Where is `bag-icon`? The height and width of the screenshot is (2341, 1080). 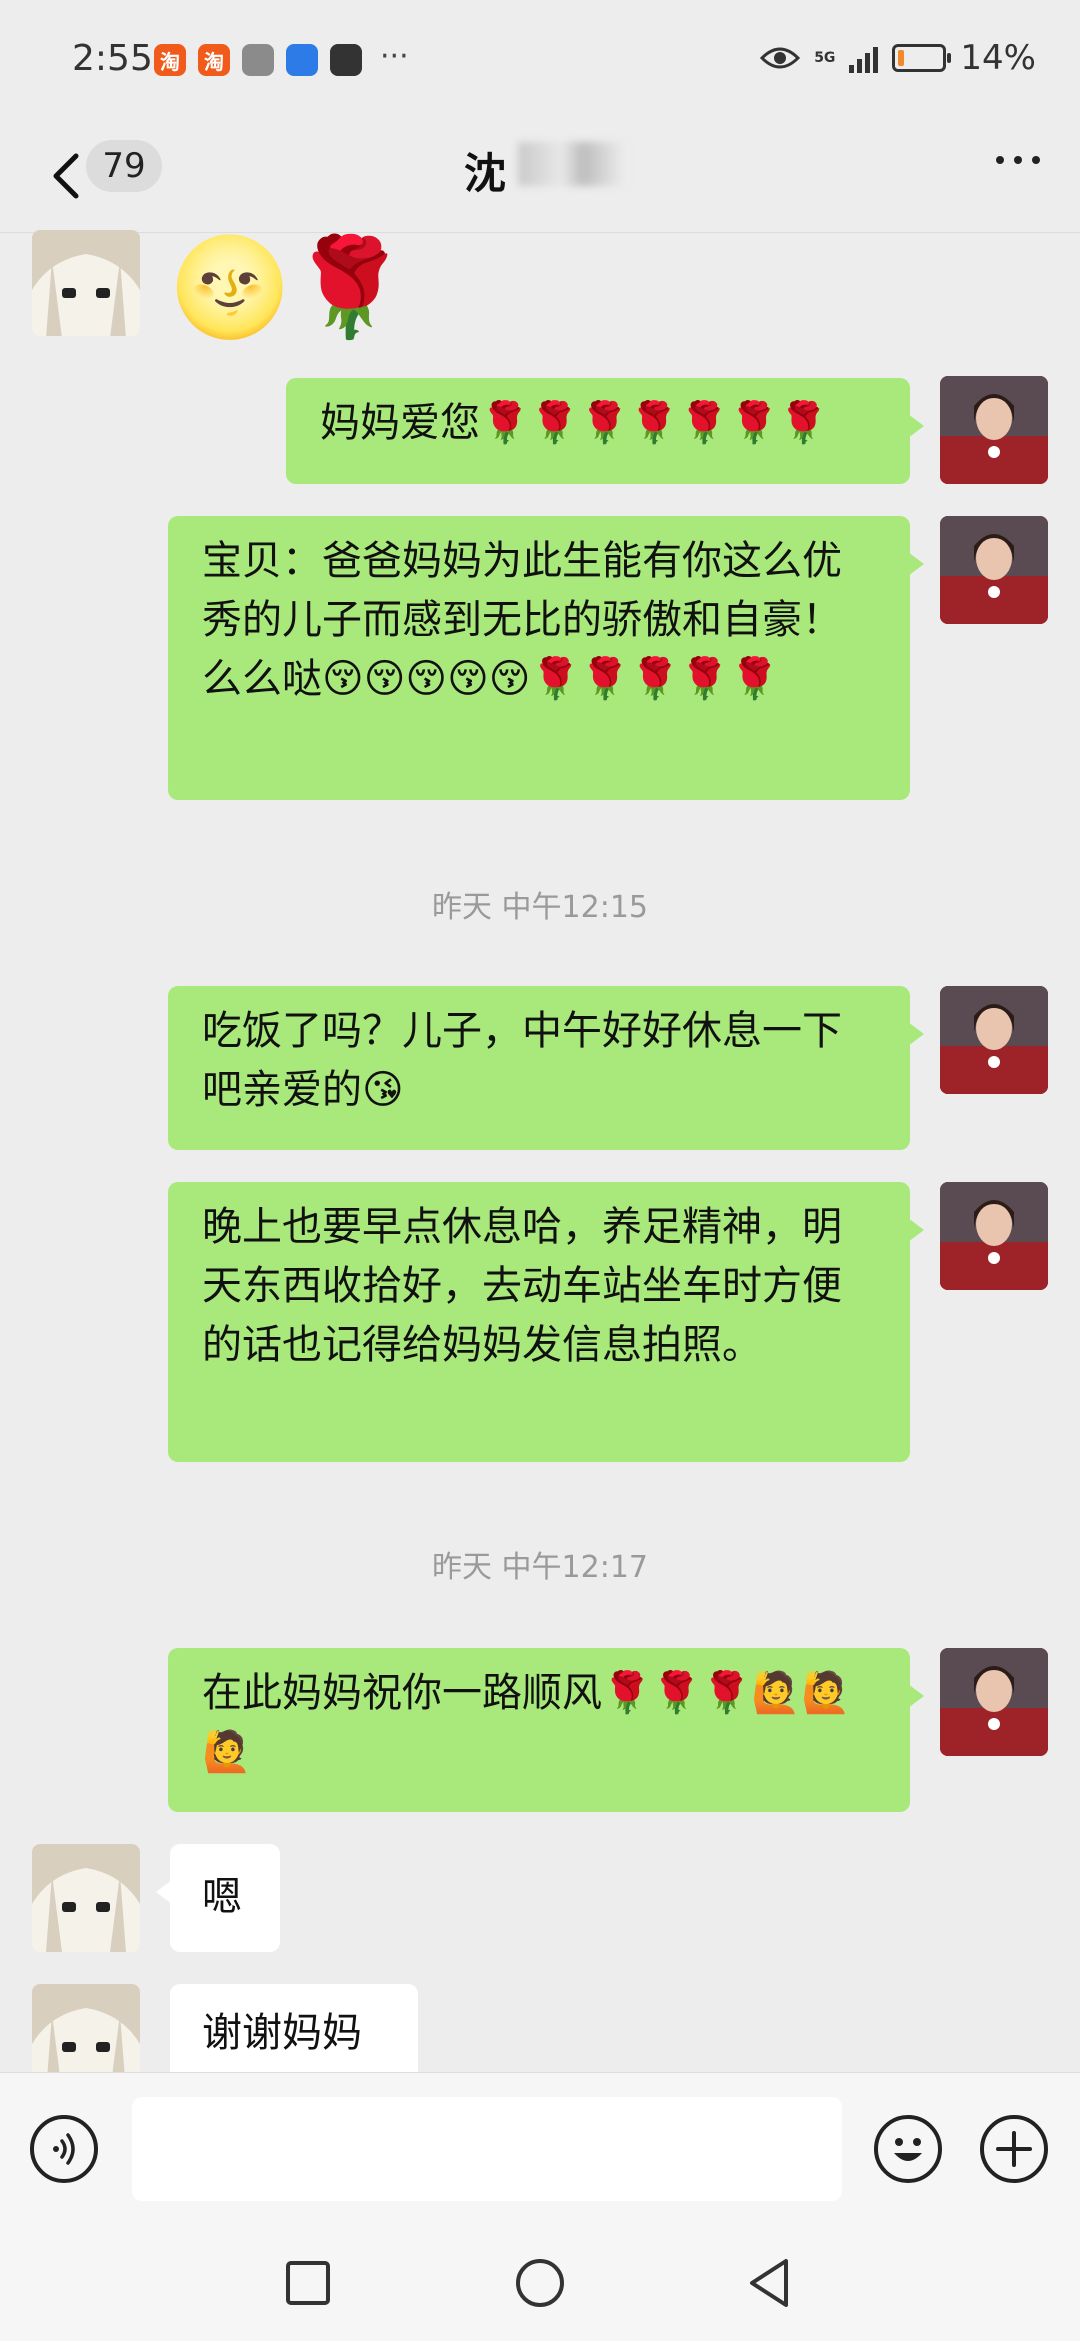 bag-icon is located at coordinates (346, 60).